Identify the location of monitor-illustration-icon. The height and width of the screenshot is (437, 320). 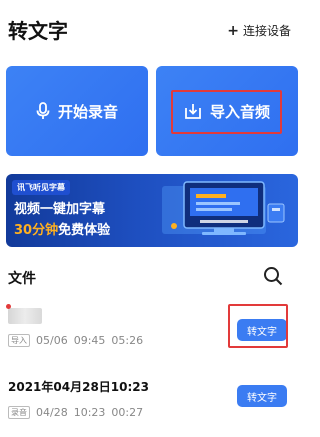
(223, 208).